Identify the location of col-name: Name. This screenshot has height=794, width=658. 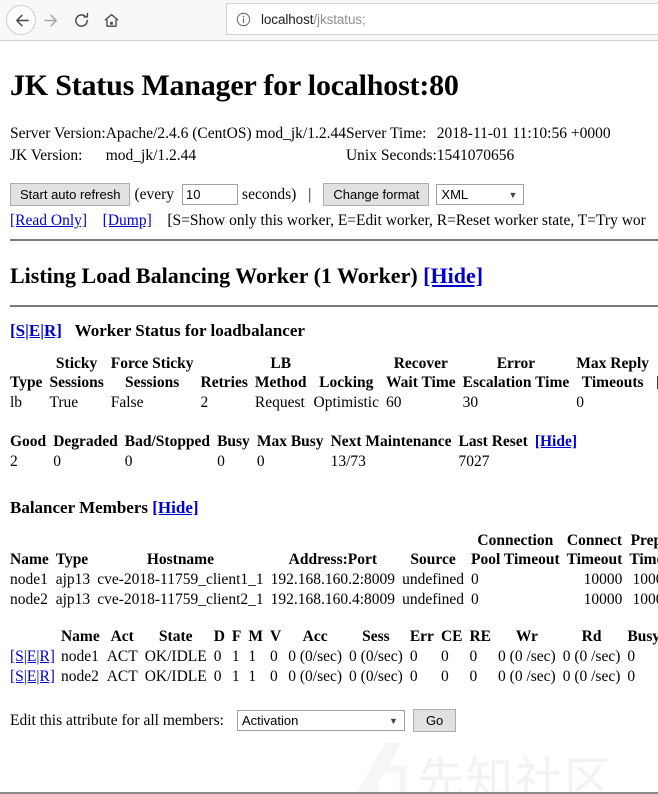
(29, 559).